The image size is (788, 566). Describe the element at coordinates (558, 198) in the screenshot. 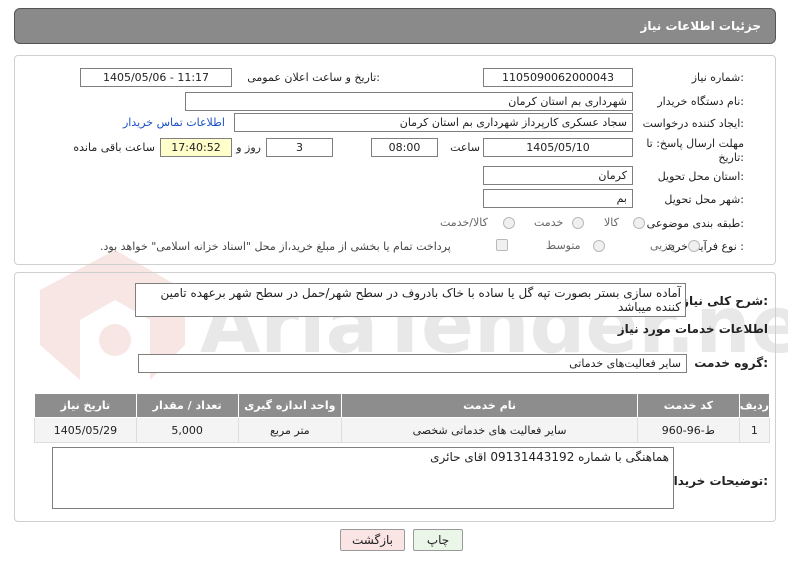

I see `city-field: بم` at that location.